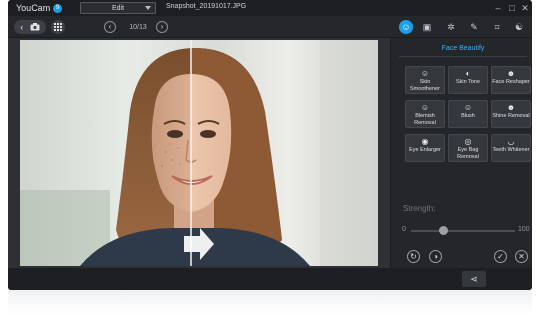 This screenshot has height=315, width=540. Describe the element at coordinates (474, 27) in the screenshot. I see `makeup-tool-icon: ✎` at that location.